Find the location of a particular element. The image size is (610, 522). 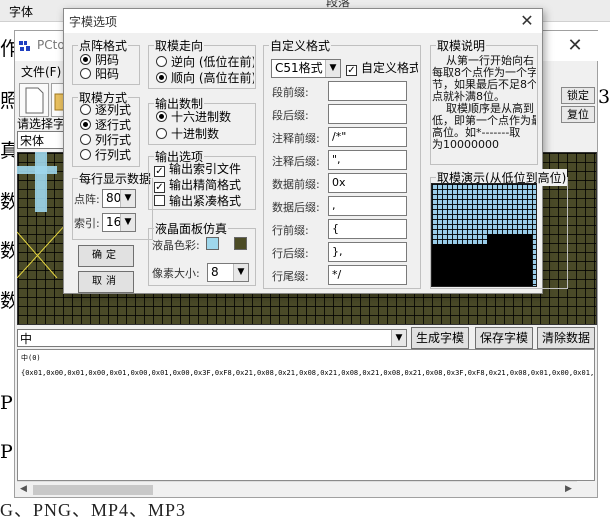

field-label: 注释前缀: is located at coordinates (296, 138).